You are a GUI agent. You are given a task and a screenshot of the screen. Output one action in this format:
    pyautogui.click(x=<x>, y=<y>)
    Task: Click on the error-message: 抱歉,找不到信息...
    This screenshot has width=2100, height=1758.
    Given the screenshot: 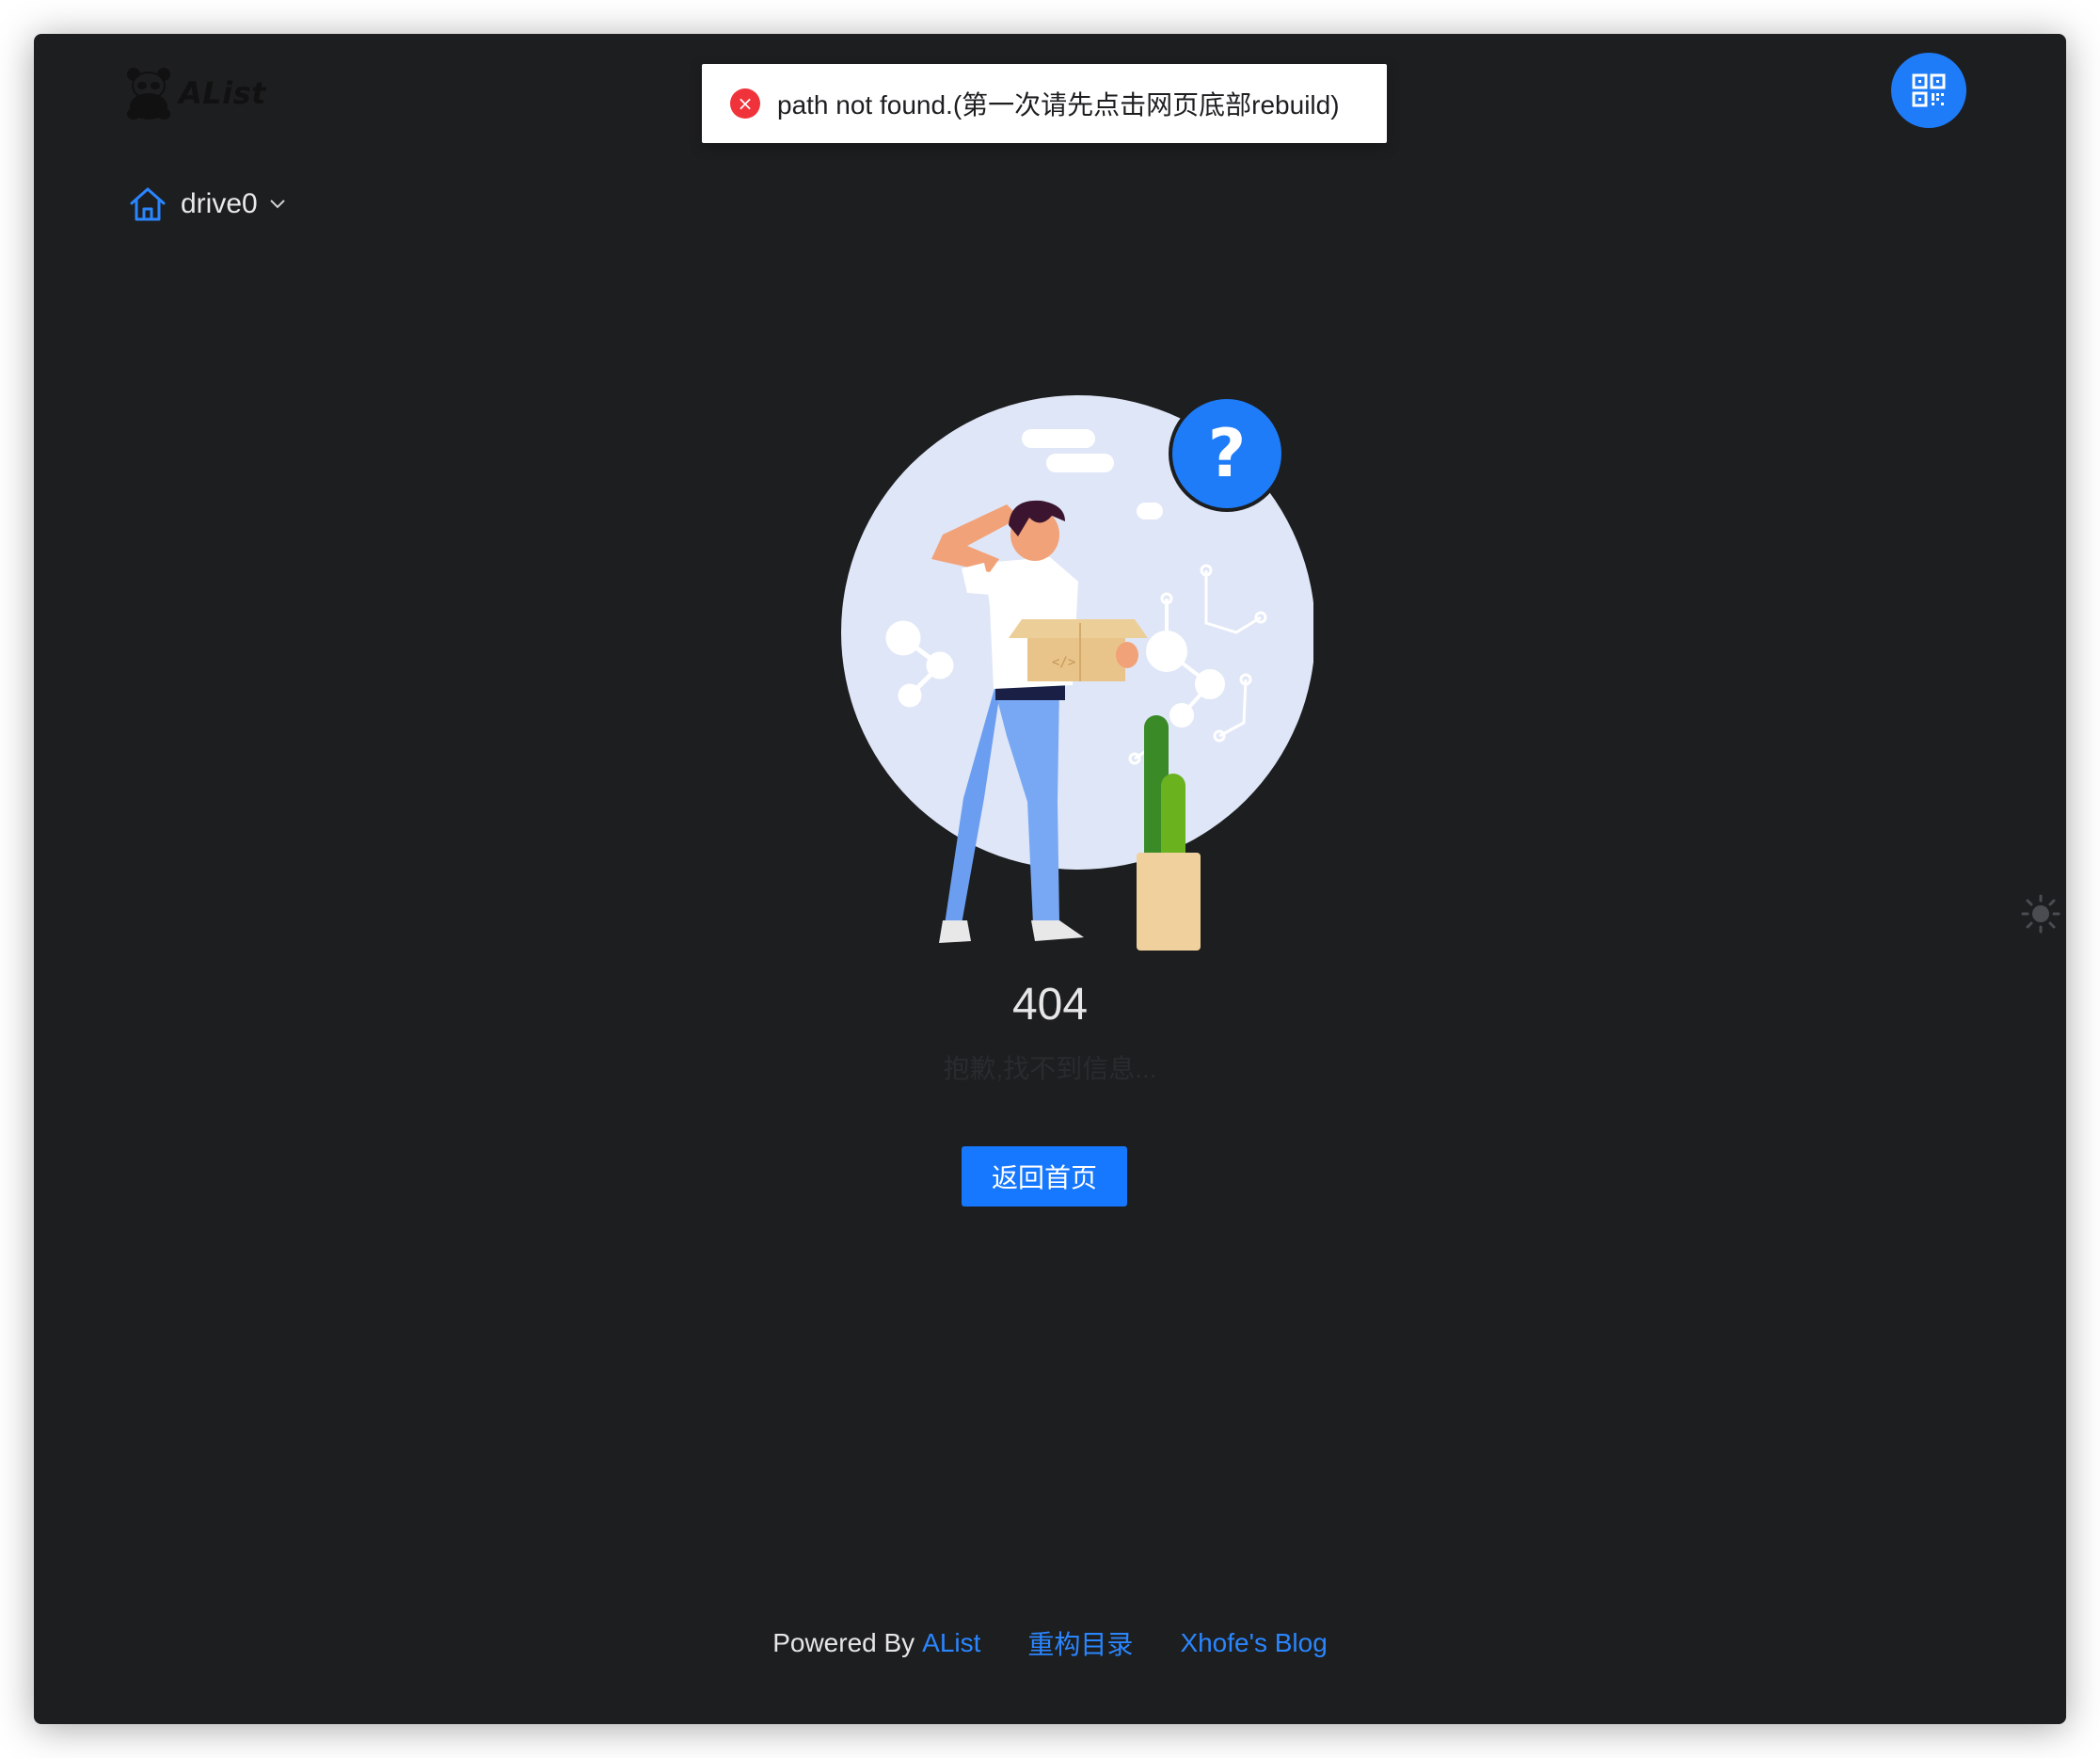 What is the action you would take?
    pyautogui.click(x=1050, y=1068)
    